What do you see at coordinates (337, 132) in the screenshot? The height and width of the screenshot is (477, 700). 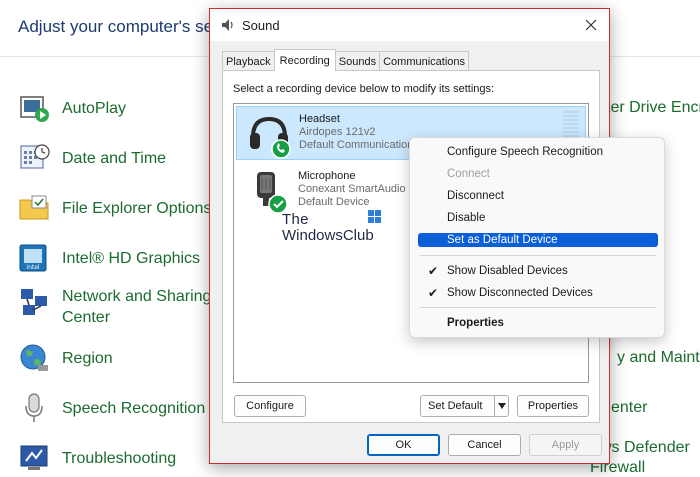 I see `device-model: Airdopes 121v2` at bounding box center [337, 132].